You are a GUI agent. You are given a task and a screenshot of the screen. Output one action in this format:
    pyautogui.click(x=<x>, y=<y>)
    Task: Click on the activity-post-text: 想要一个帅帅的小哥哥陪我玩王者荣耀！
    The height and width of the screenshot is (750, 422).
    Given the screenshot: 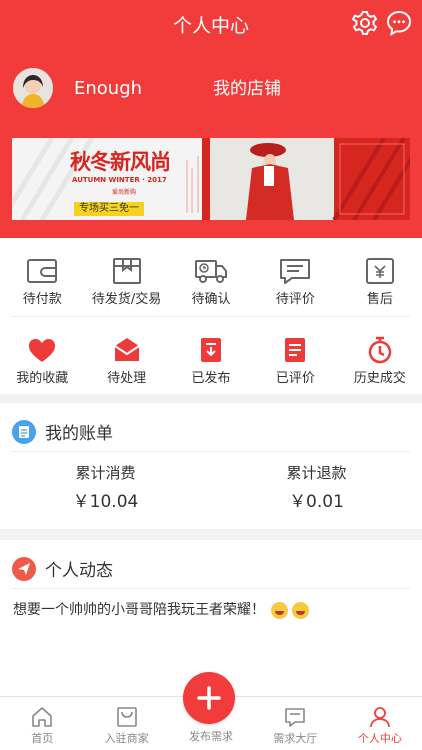 What is the action you would take?
    pyautogui.click(x=139, y=610)
    